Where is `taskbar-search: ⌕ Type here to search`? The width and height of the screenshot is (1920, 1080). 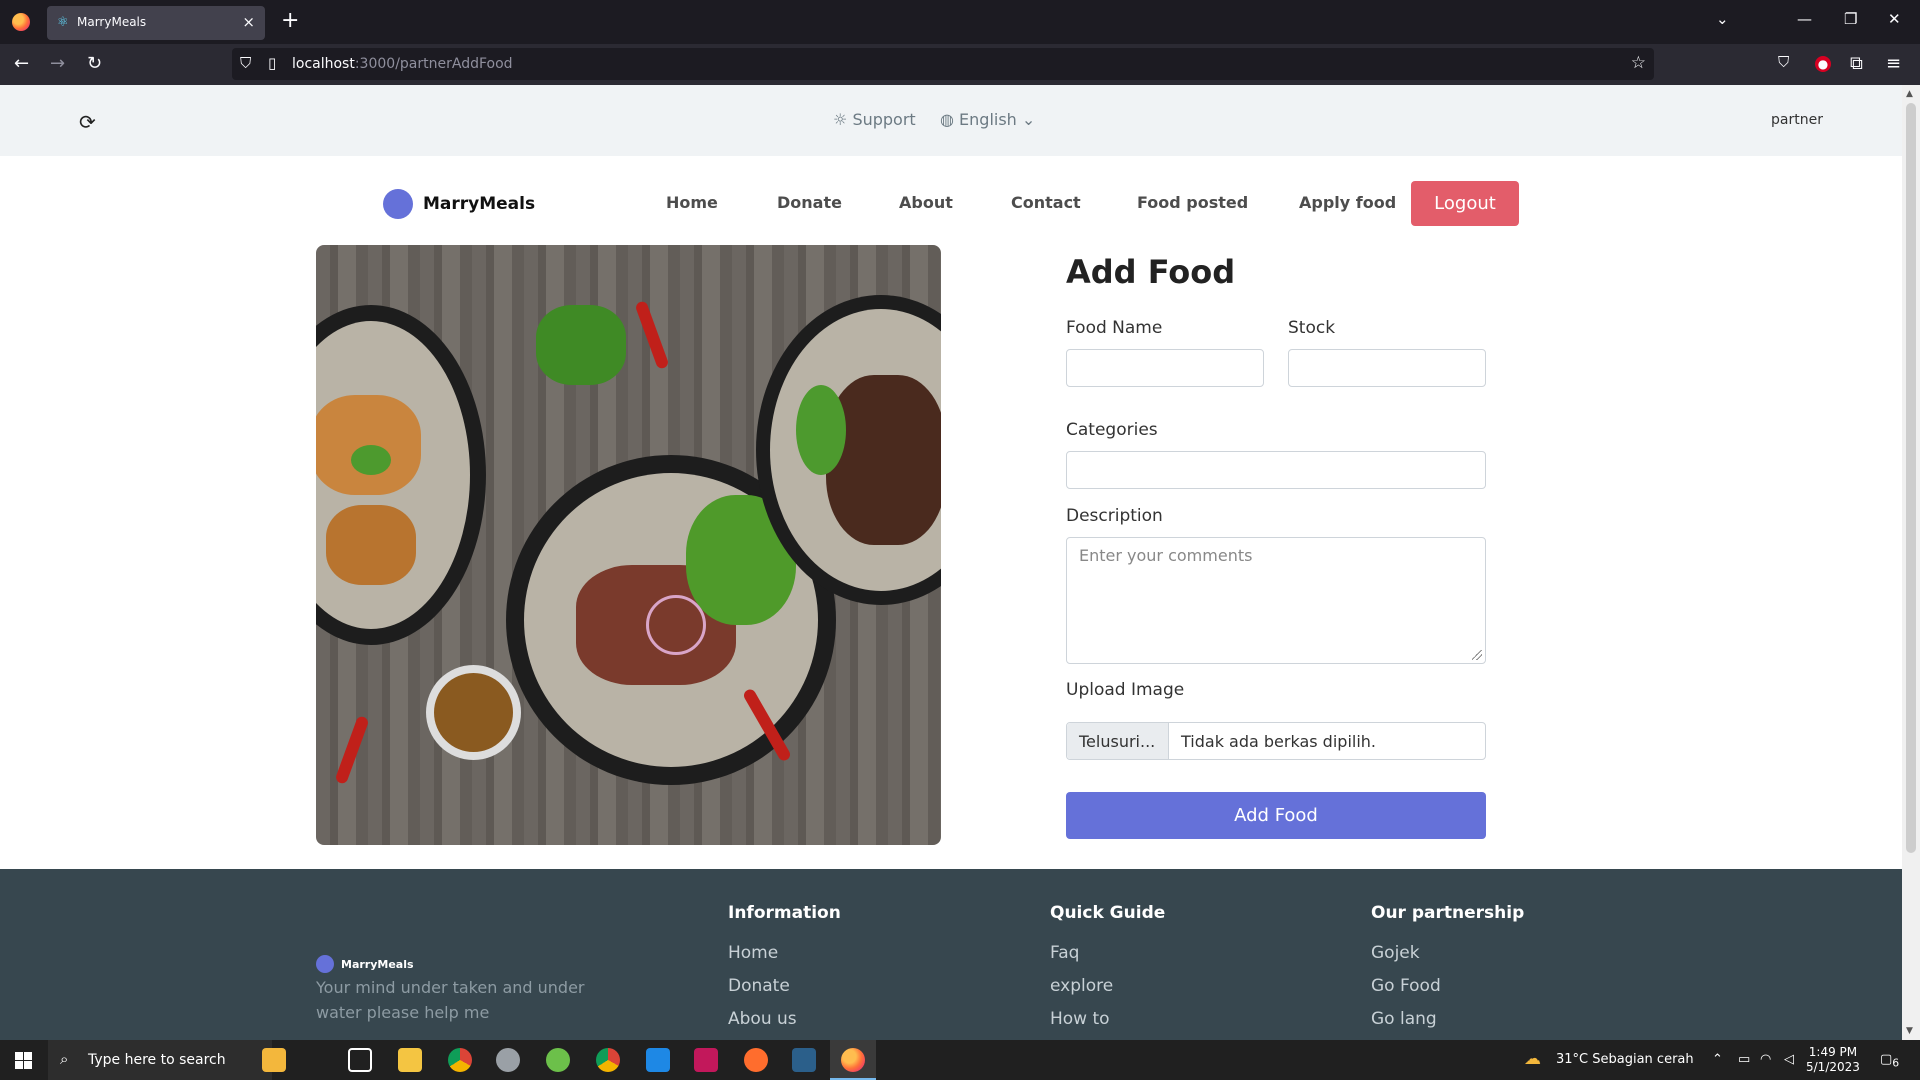
taskbar-search: ⌕ Type here to search is located at coordinates (160, 1060).